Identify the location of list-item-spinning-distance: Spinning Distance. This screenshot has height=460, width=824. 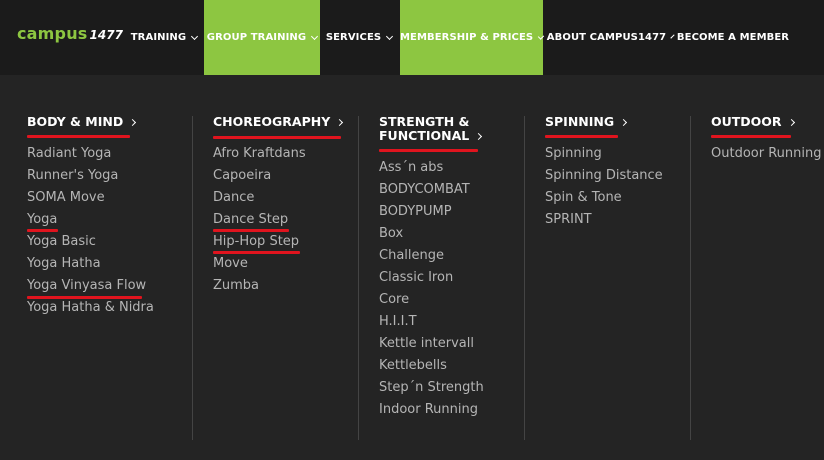
(604, 176).